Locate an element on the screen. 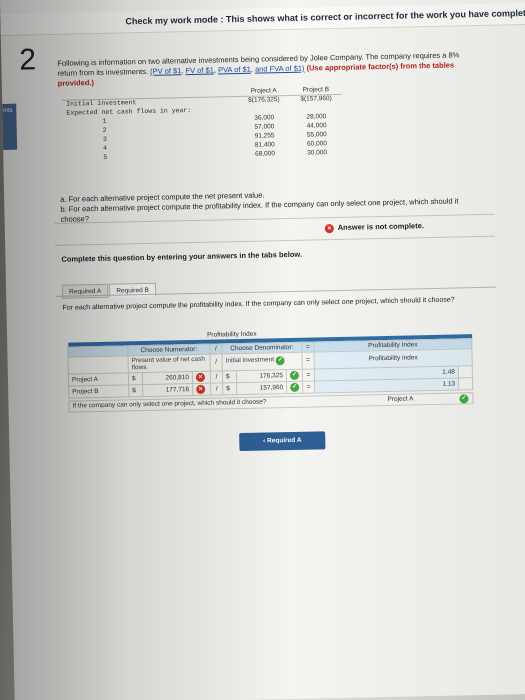  pi-table-title: Profitability Index is located at coordinates (231, 334).